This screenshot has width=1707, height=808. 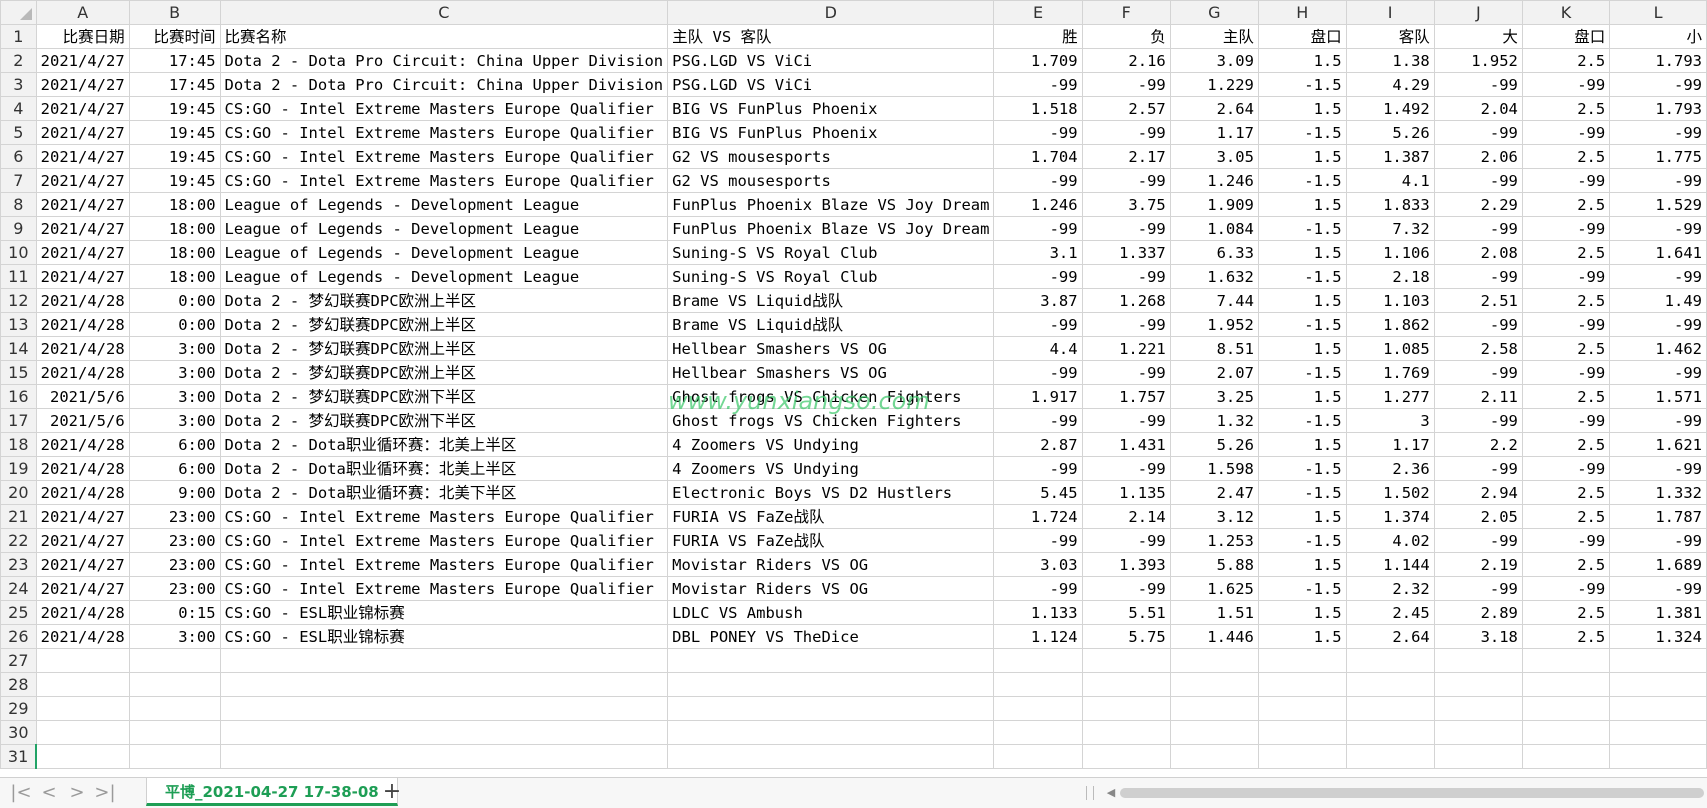 What do you see at coordinates (174, 612) in the screenshot?
I see `cell-b: 0:15` at bounding box center [174, 612].